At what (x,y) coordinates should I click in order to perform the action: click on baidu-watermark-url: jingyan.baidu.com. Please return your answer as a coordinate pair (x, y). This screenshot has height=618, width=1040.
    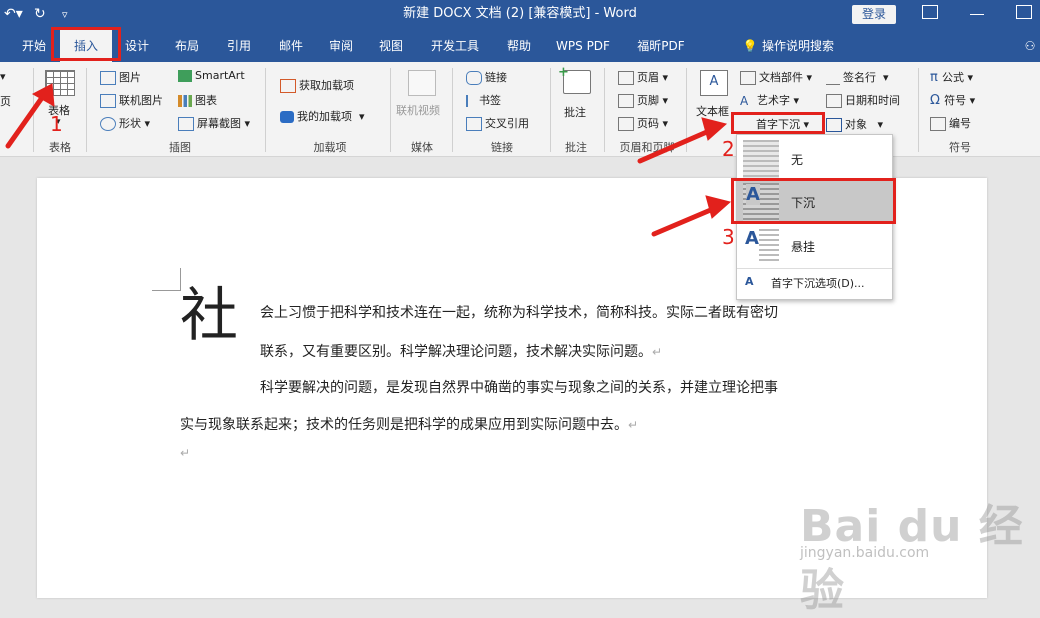
    Looking at the image, I should click on (865, 553).